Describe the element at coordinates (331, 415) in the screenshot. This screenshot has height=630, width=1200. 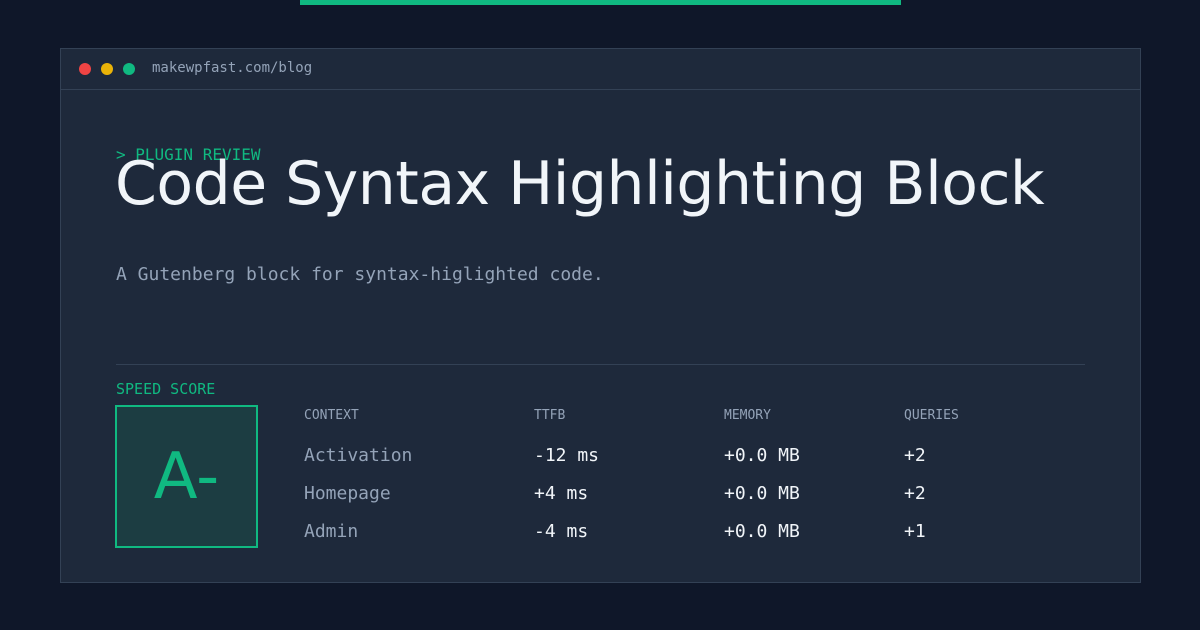
I see `column-header-context: CONTEXT` at that location.